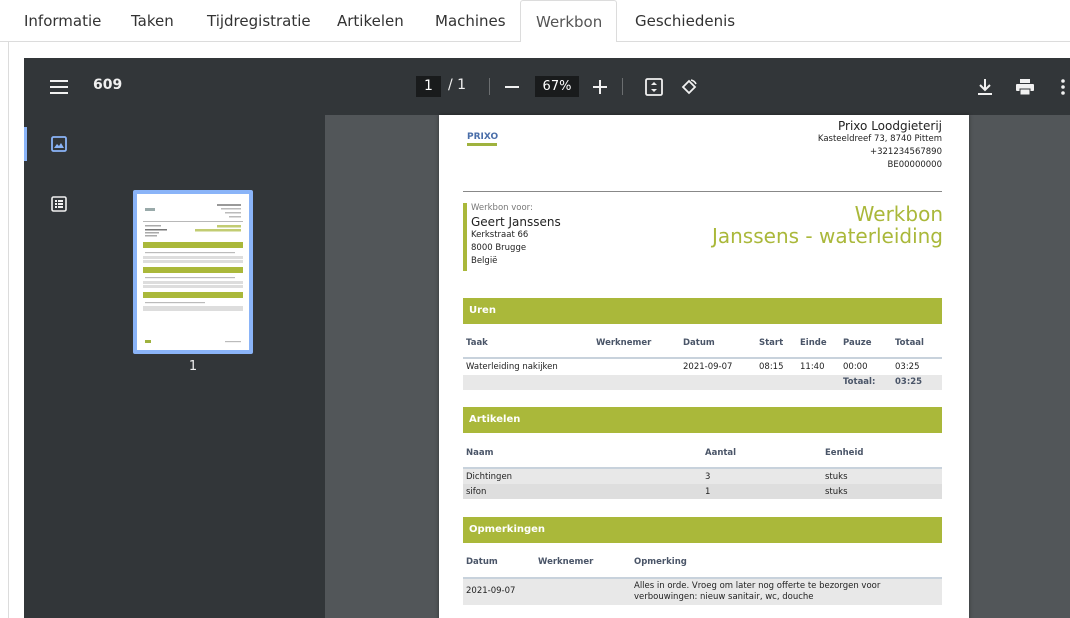 This screenshot has width=1070, height=618. What do you see at coordinates (108, 85) in the screenshot?
I see `document-title: 609` at bounding box center [108, 85].